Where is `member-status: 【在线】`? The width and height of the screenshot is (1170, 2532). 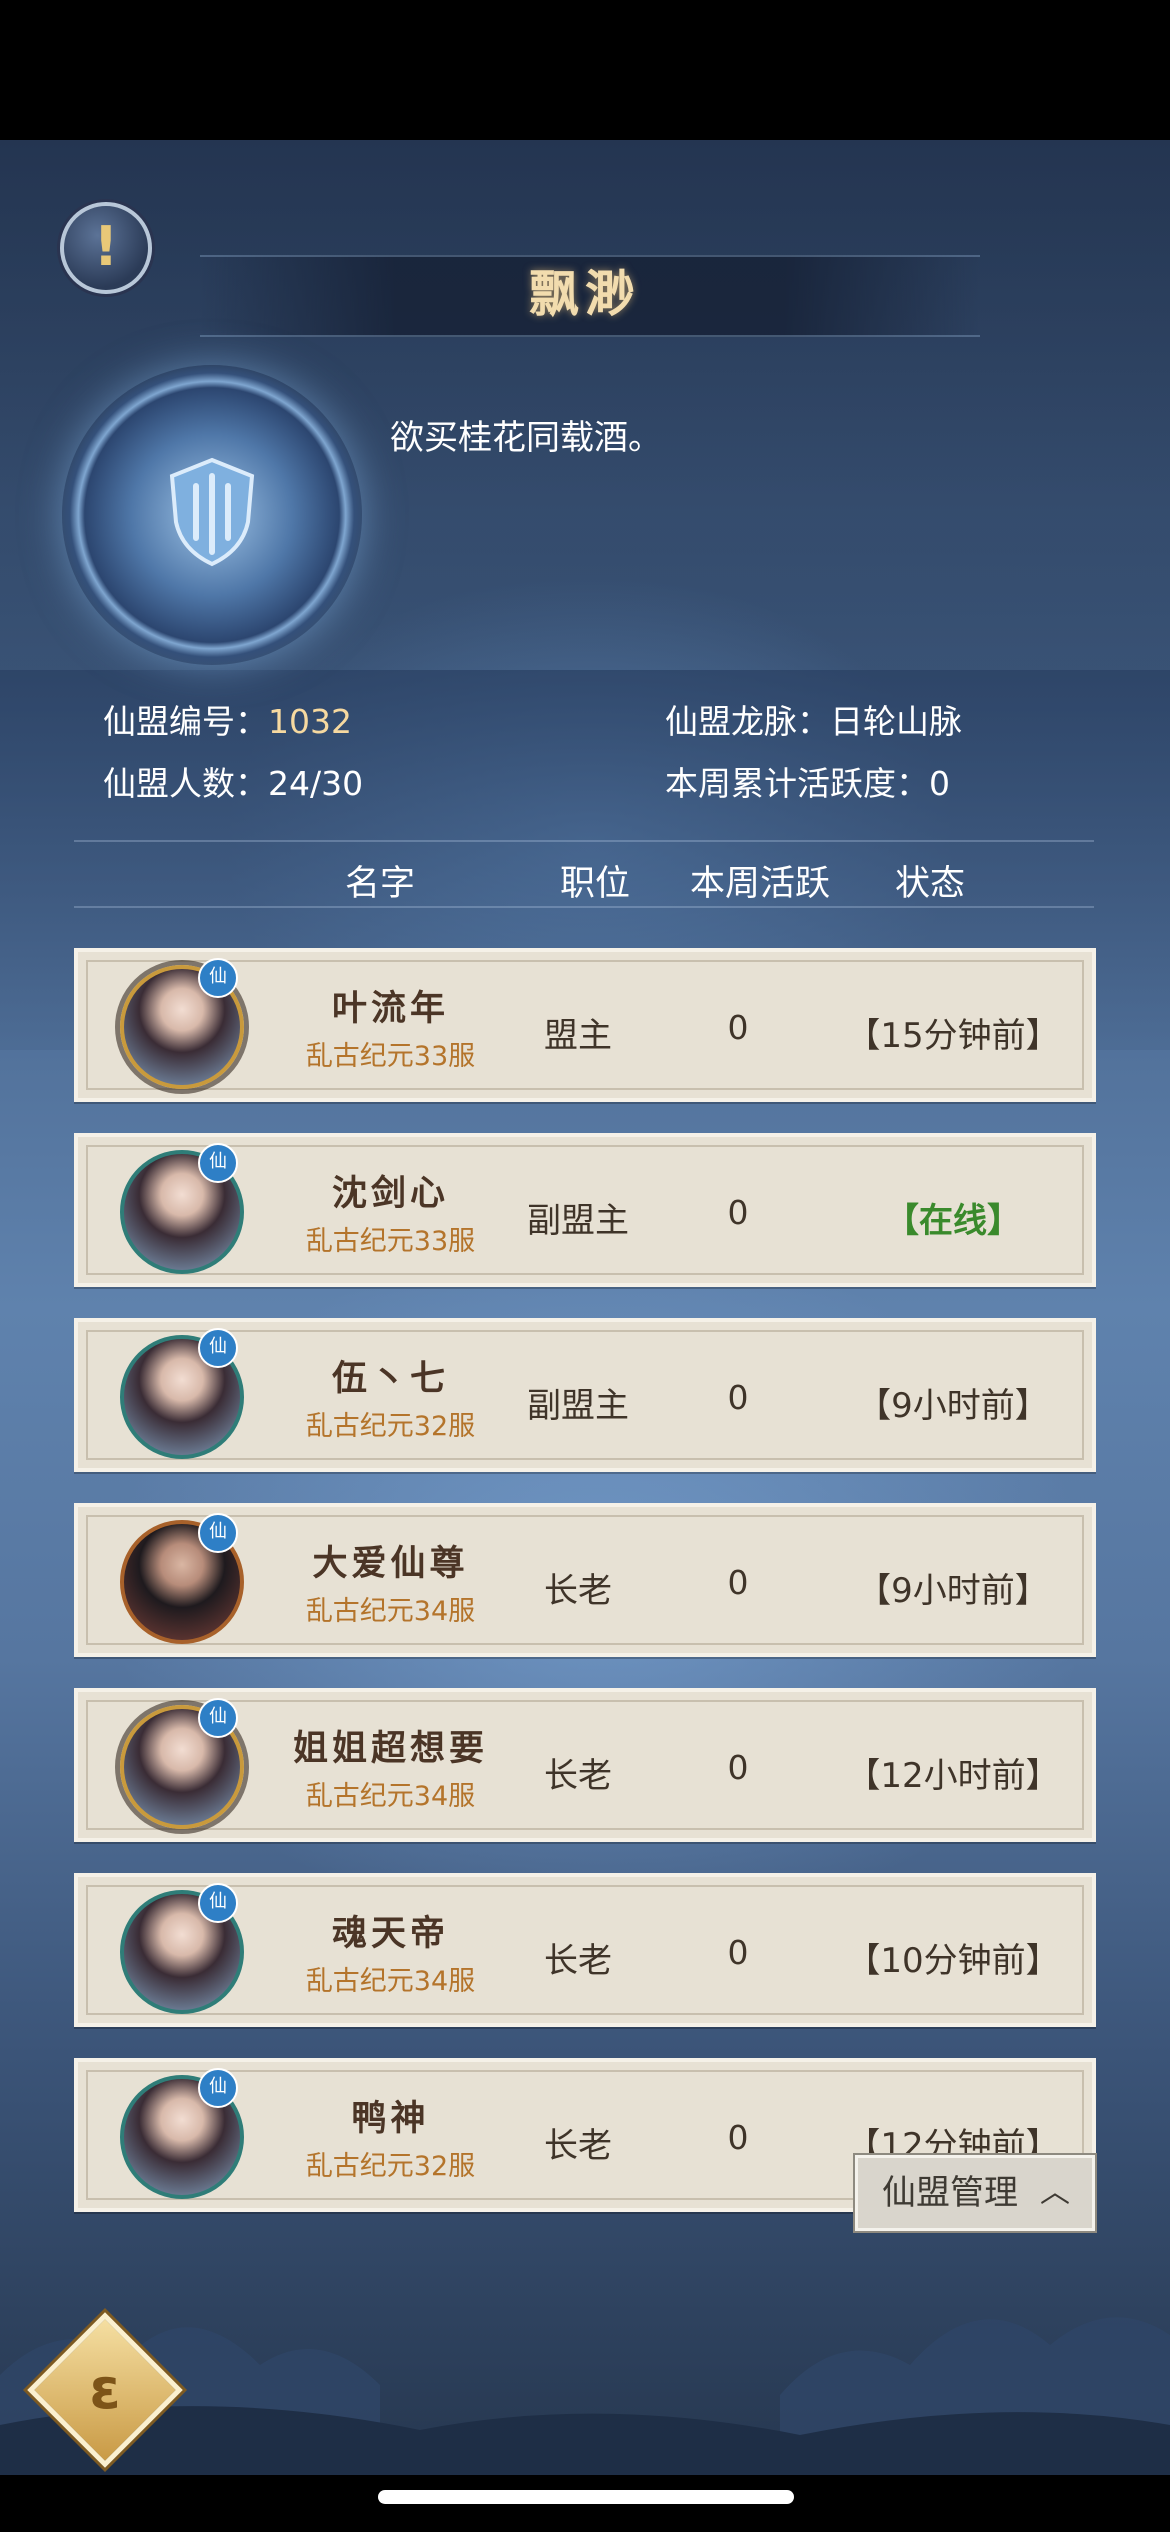
member-status: 【在线】 is located at coordinates (953, 1221).